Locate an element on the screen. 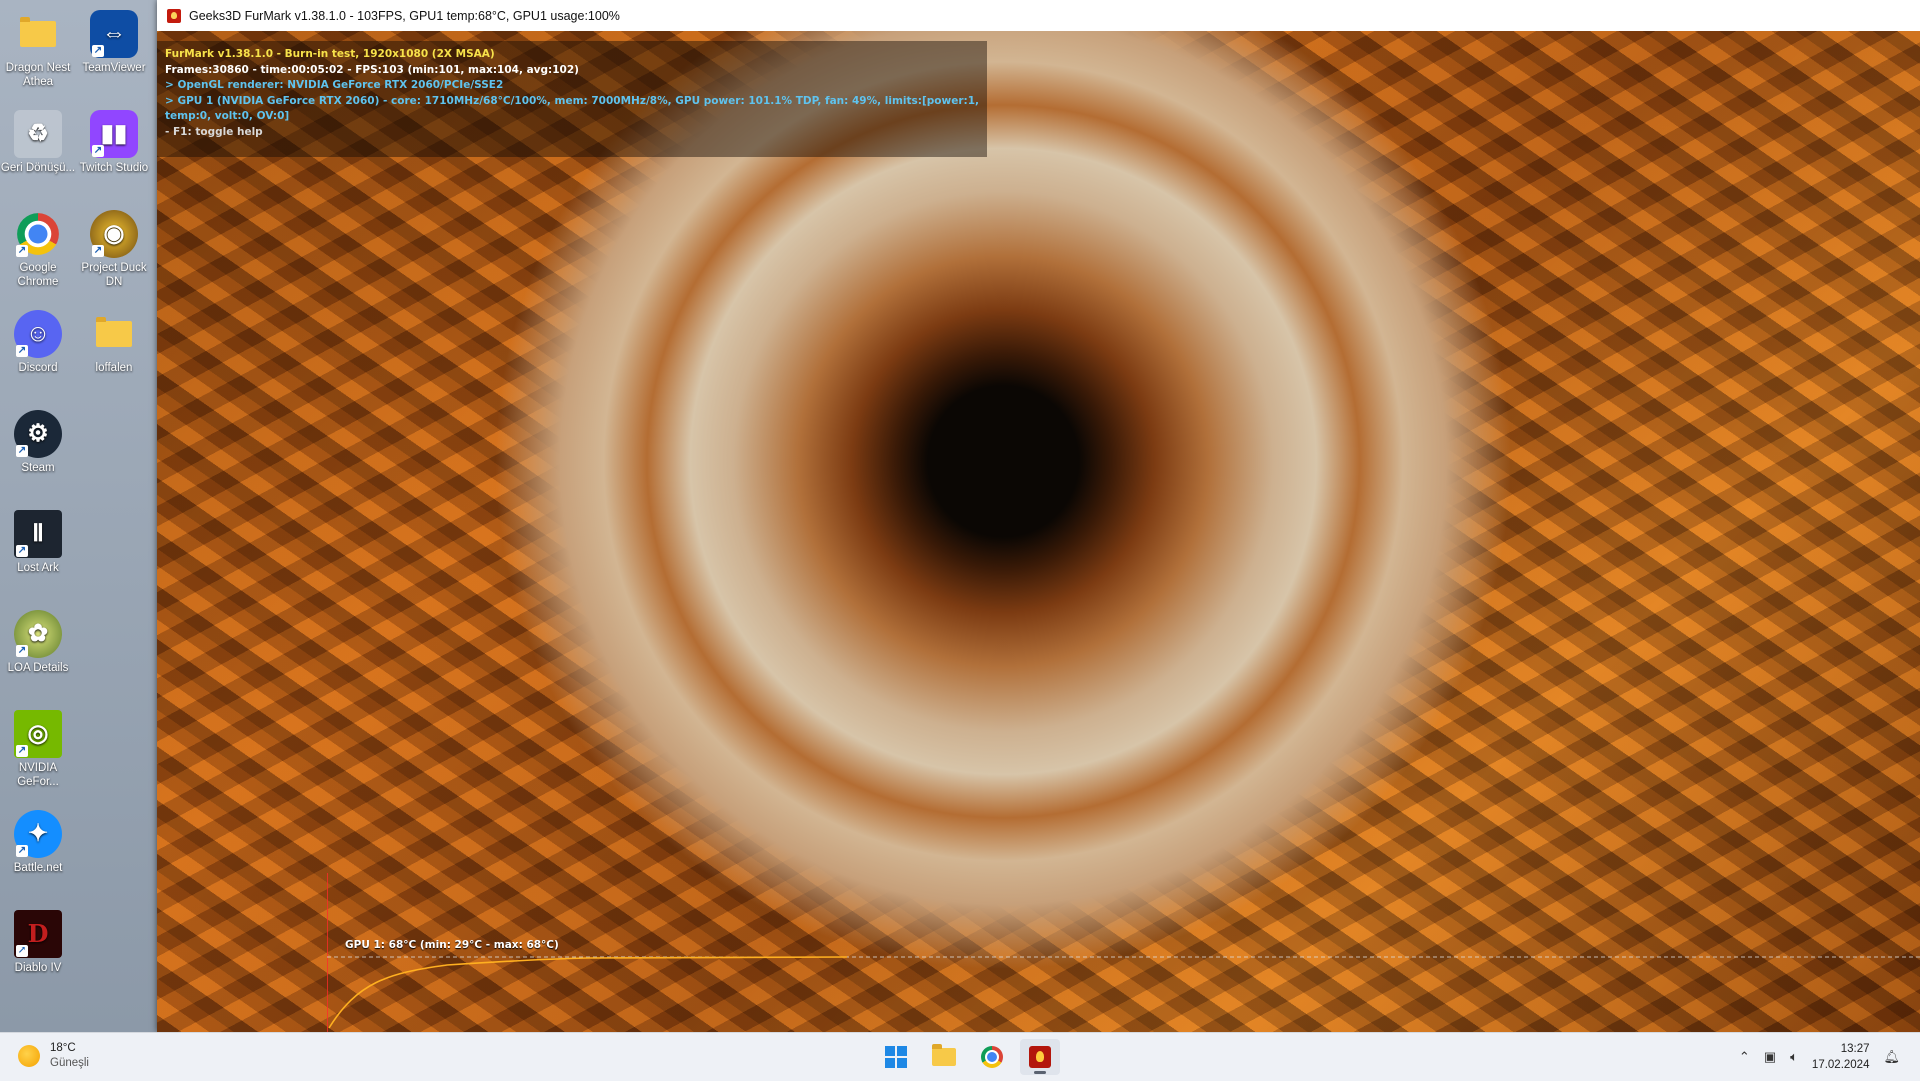 The width and height of the screenshot is (1920, 1081). start-button is located at coordinates (896, 1057).